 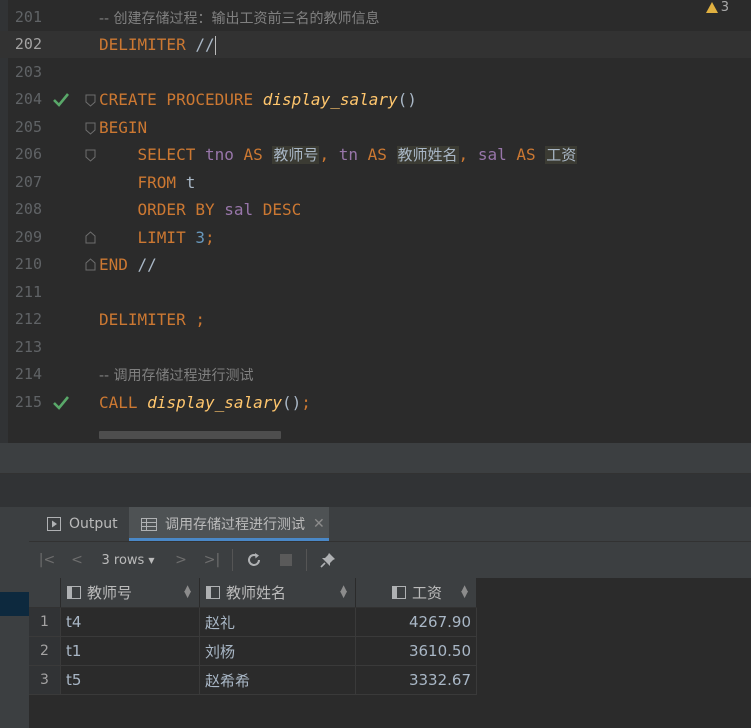 I want to click on cell-tno: t5, so click(x=130, y=680).